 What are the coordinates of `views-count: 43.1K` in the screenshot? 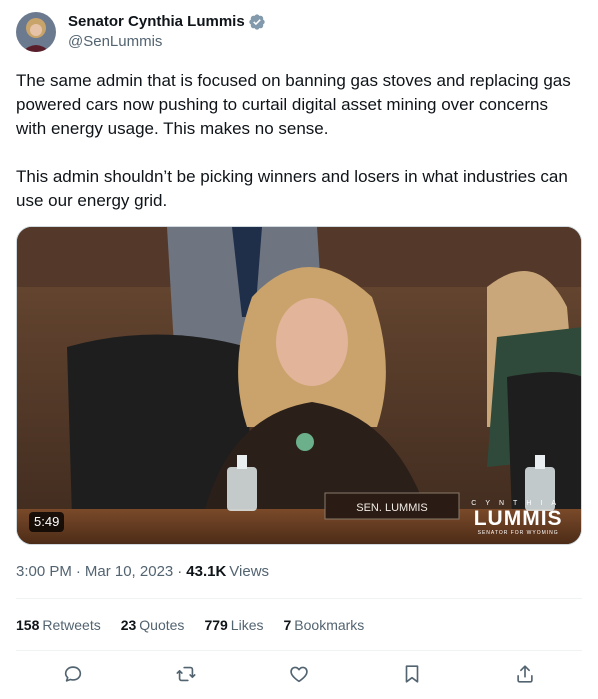 It's located at (206, 571).